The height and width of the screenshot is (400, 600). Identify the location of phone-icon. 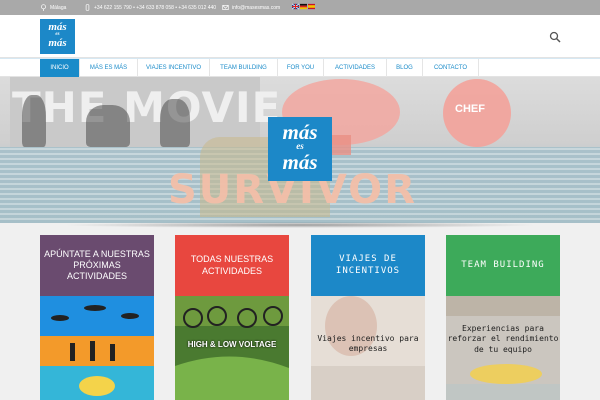
(87, 7).